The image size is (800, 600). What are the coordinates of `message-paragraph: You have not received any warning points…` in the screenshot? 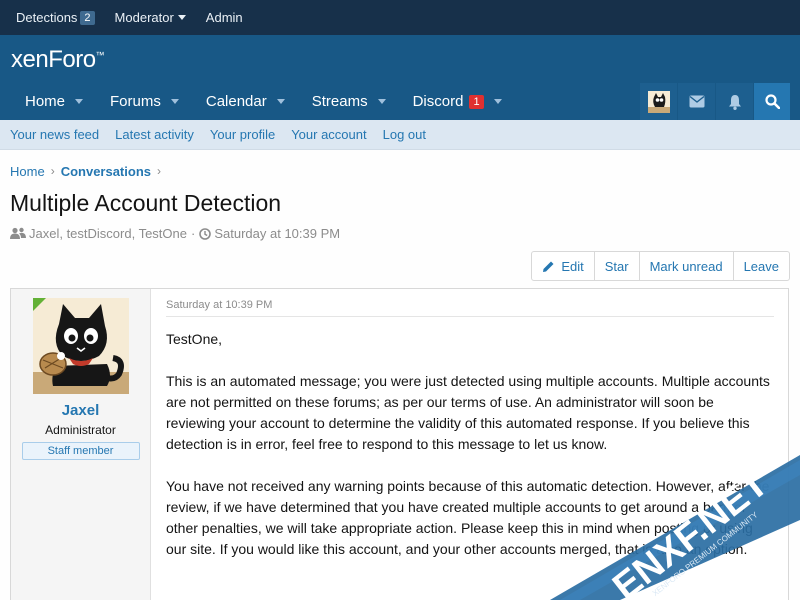 It's located at (468, 517).